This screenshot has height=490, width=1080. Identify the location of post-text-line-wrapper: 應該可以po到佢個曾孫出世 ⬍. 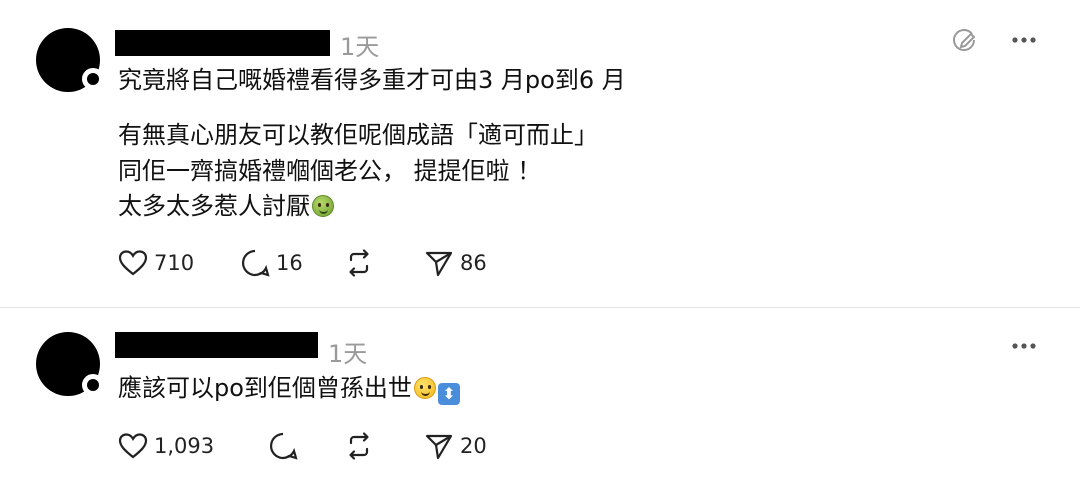
(289, 388).